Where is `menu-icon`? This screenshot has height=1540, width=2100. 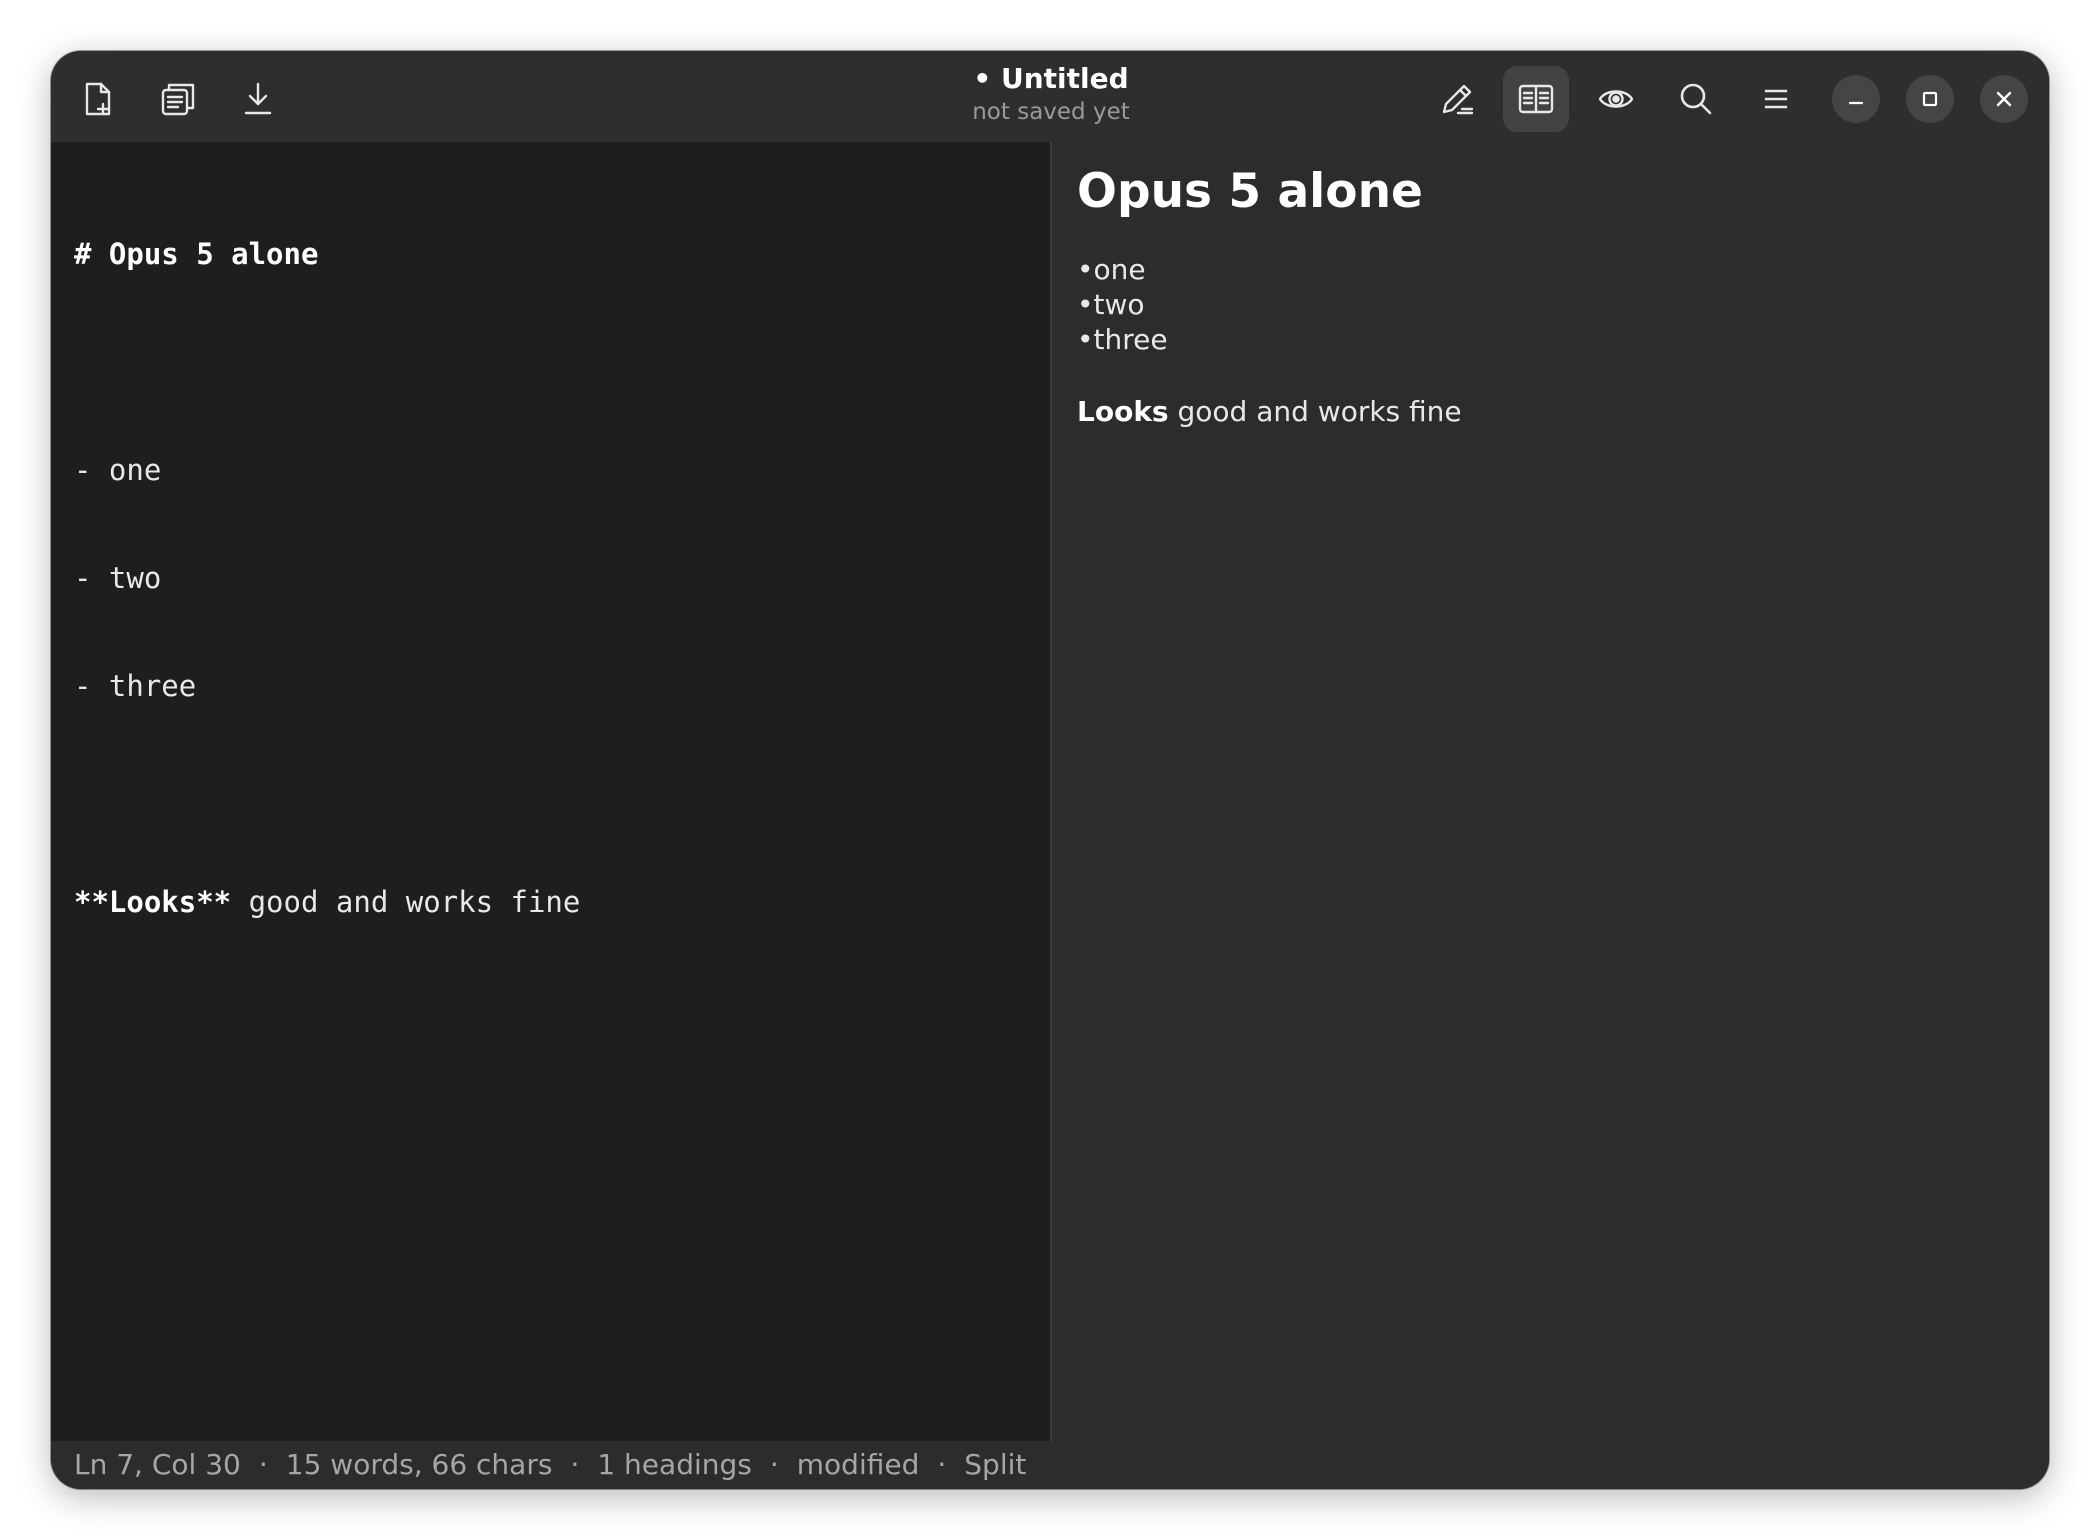 menu-icon is located at coordinates (1776, 99).